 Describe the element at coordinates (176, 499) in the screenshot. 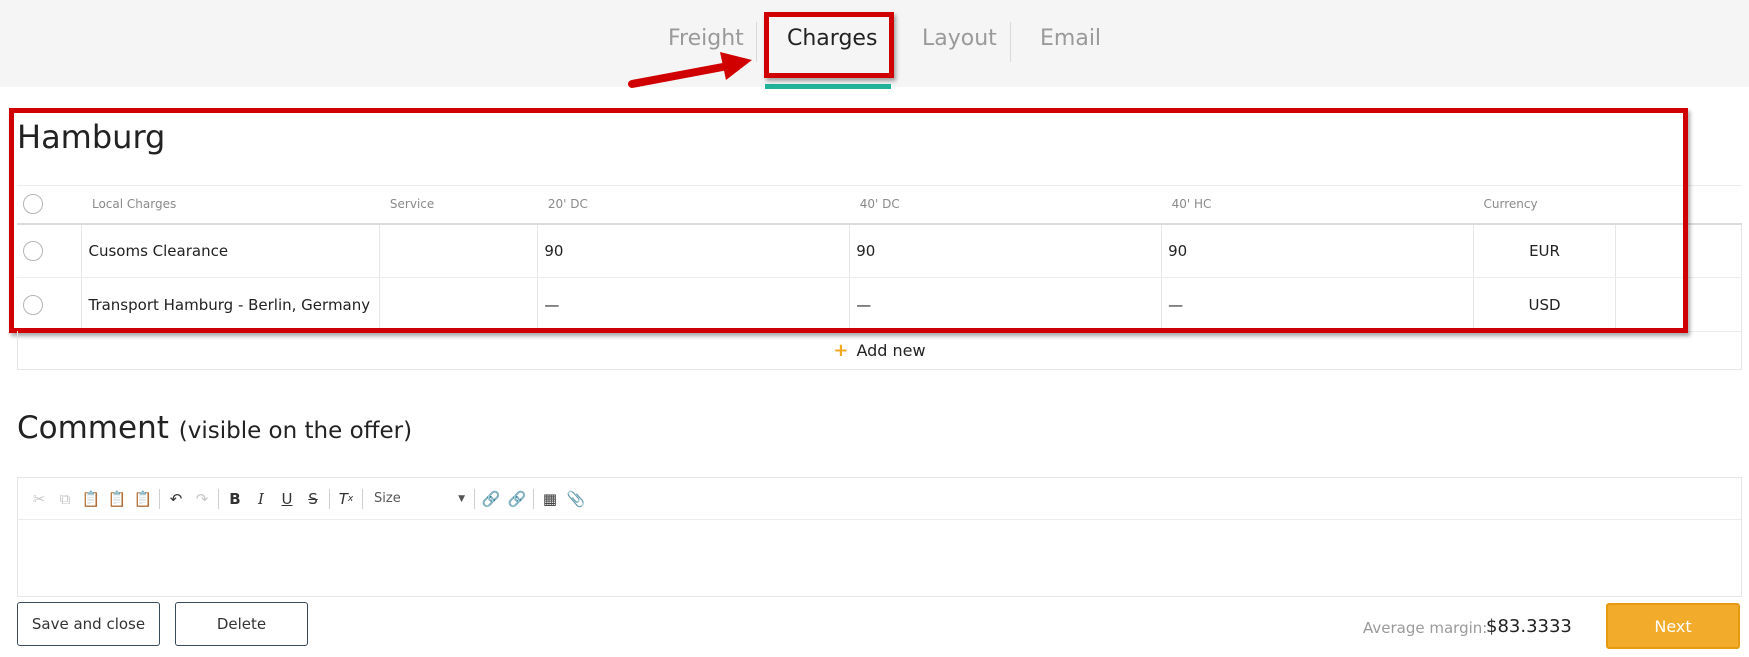

I see `undo-icon: ↶` at that location.